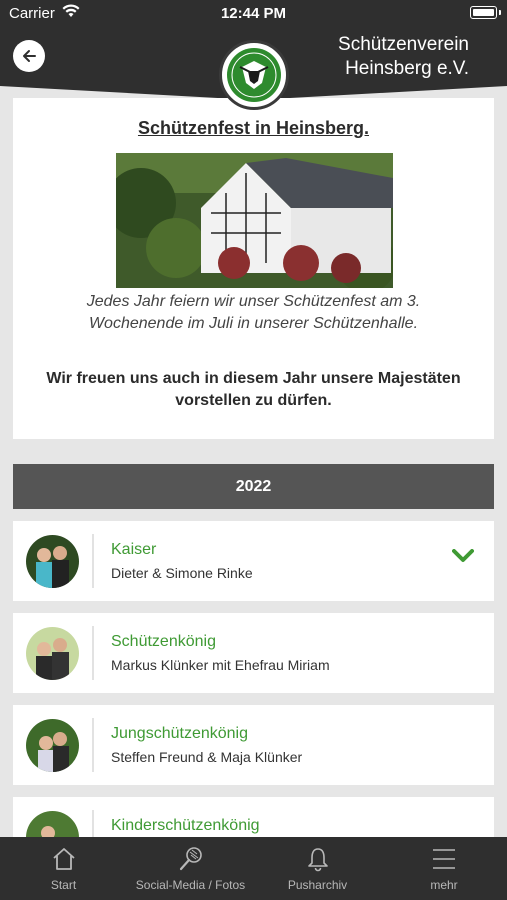 This screenshot has height=900, width=507. What do you see at coordinates (369, 57) in the screenshot?
I see `header-title: Schützenverein Heinsberg e.V.` at bounding box center [369, 57].